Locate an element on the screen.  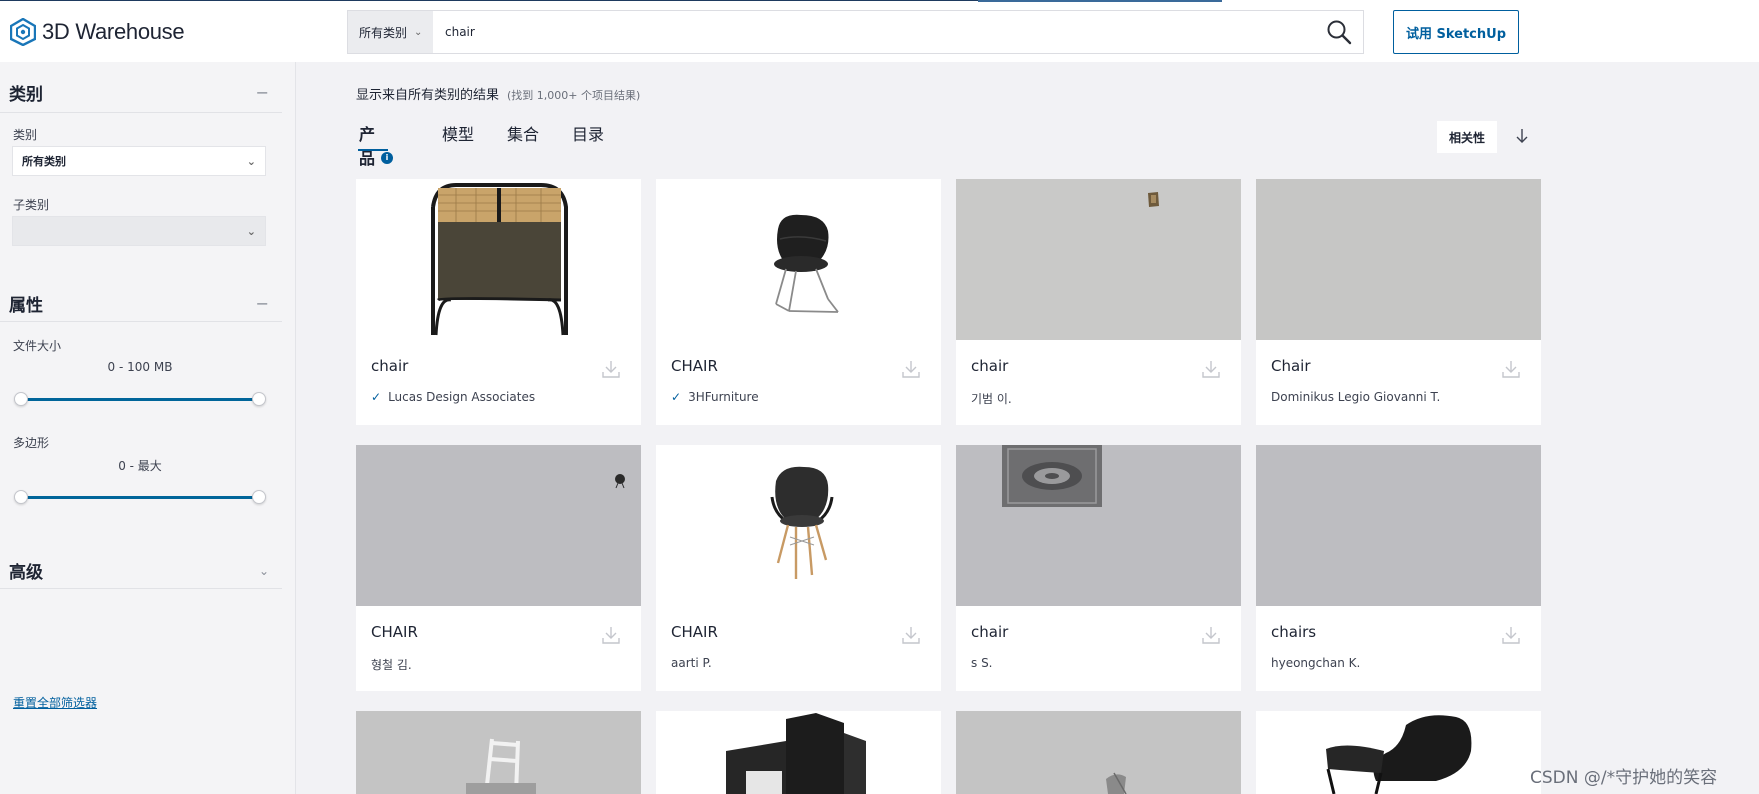
model-card: chair 기범 이. is located at coordinates (1098, 302).